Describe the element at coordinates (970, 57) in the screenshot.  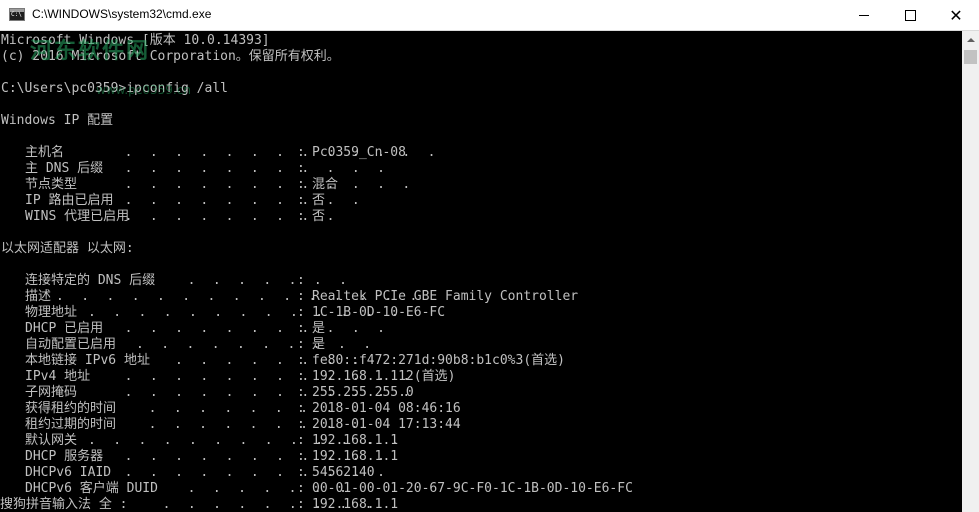
I see `scroll-thumb` at that location.